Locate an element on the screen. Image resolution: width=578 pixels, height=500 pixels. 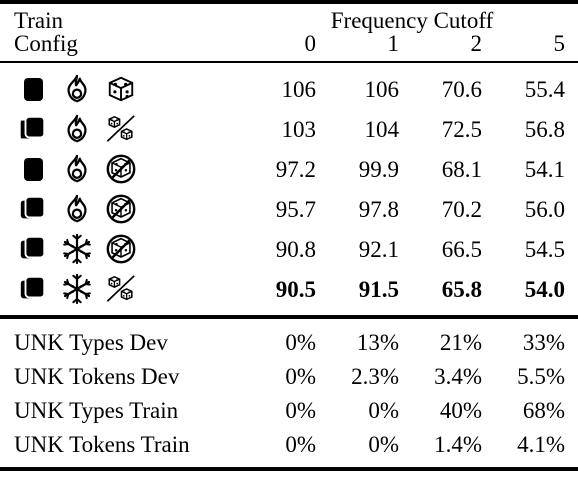
table-row: UNK Tokens Dev 0% 2.3% 3.4% 5.5% is located at coordinates (289, 376).